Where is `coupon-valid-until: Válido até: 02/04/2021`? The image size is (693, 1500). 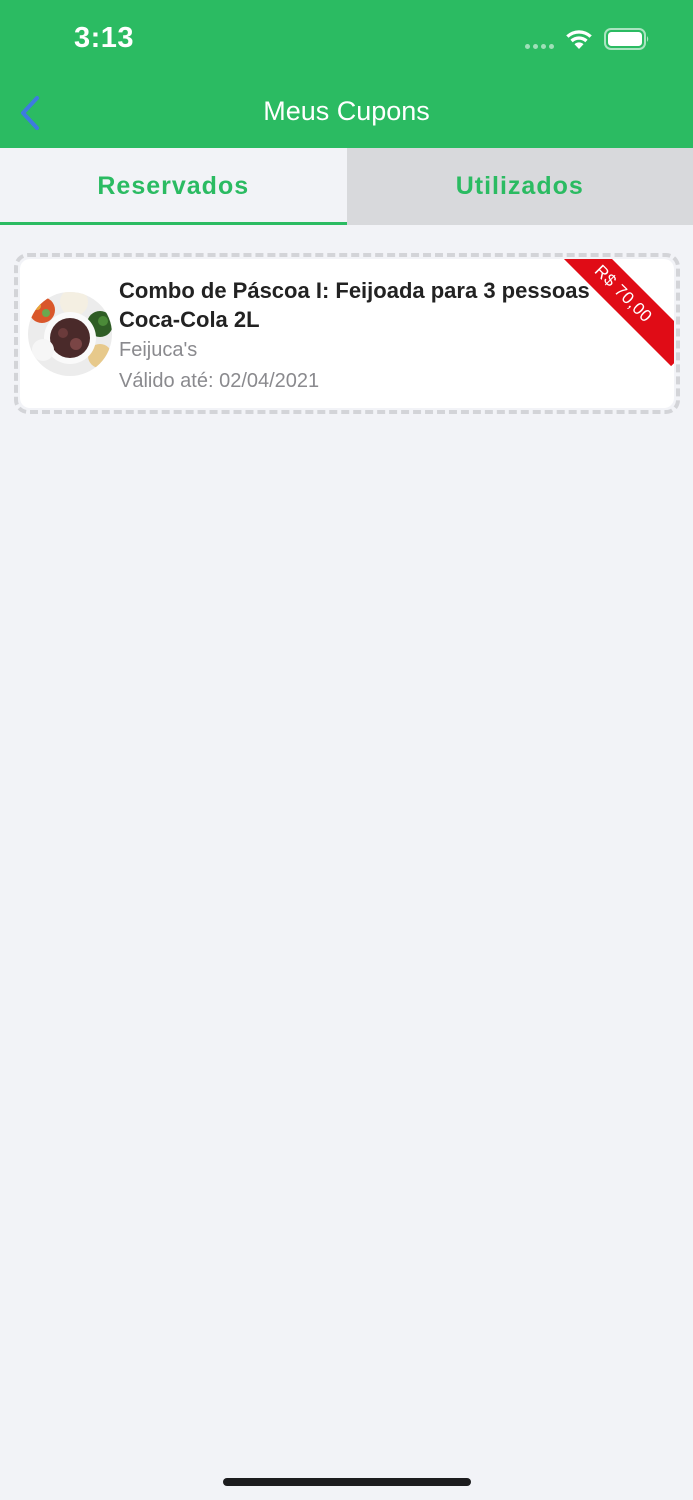 coupon-valid-until: Válido até: 02/04/2021 is located at coordinates (219, 381).